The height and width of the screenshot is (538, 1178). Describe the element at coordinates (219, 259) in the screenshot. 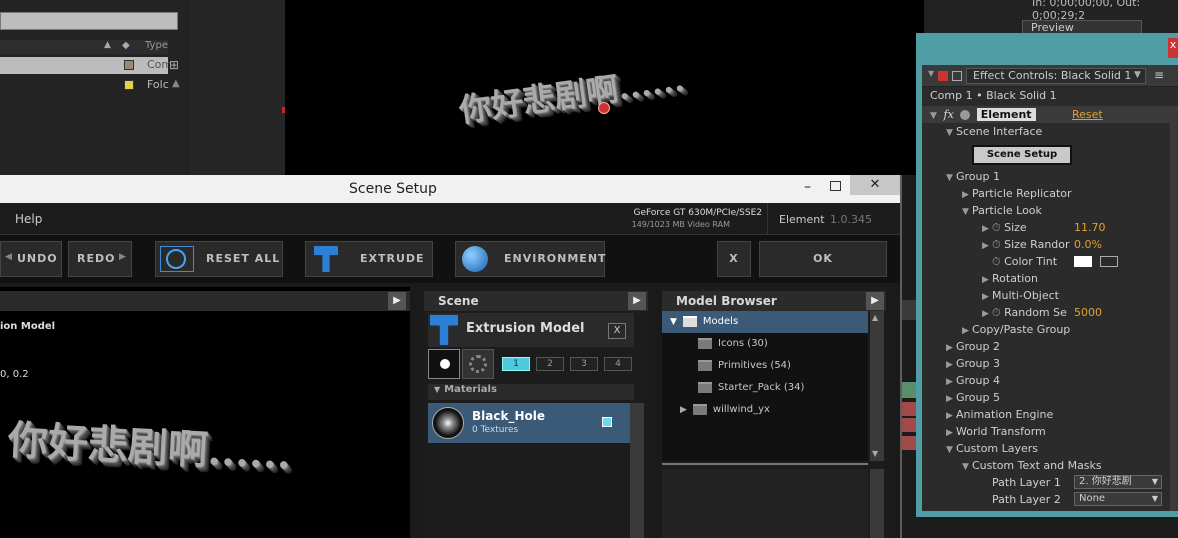

I see `reset-all-button: RESET ALL` at that location.